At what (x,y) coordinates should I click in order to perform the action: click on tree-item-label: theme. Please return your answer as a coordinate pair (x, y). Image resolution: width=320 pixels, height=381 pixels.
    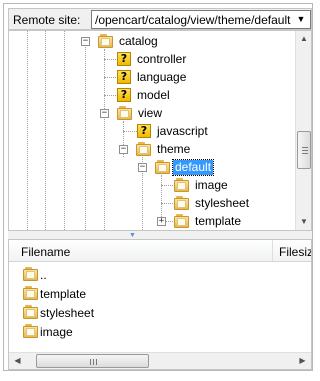
    Looking at the image, I should click on (173, 149).